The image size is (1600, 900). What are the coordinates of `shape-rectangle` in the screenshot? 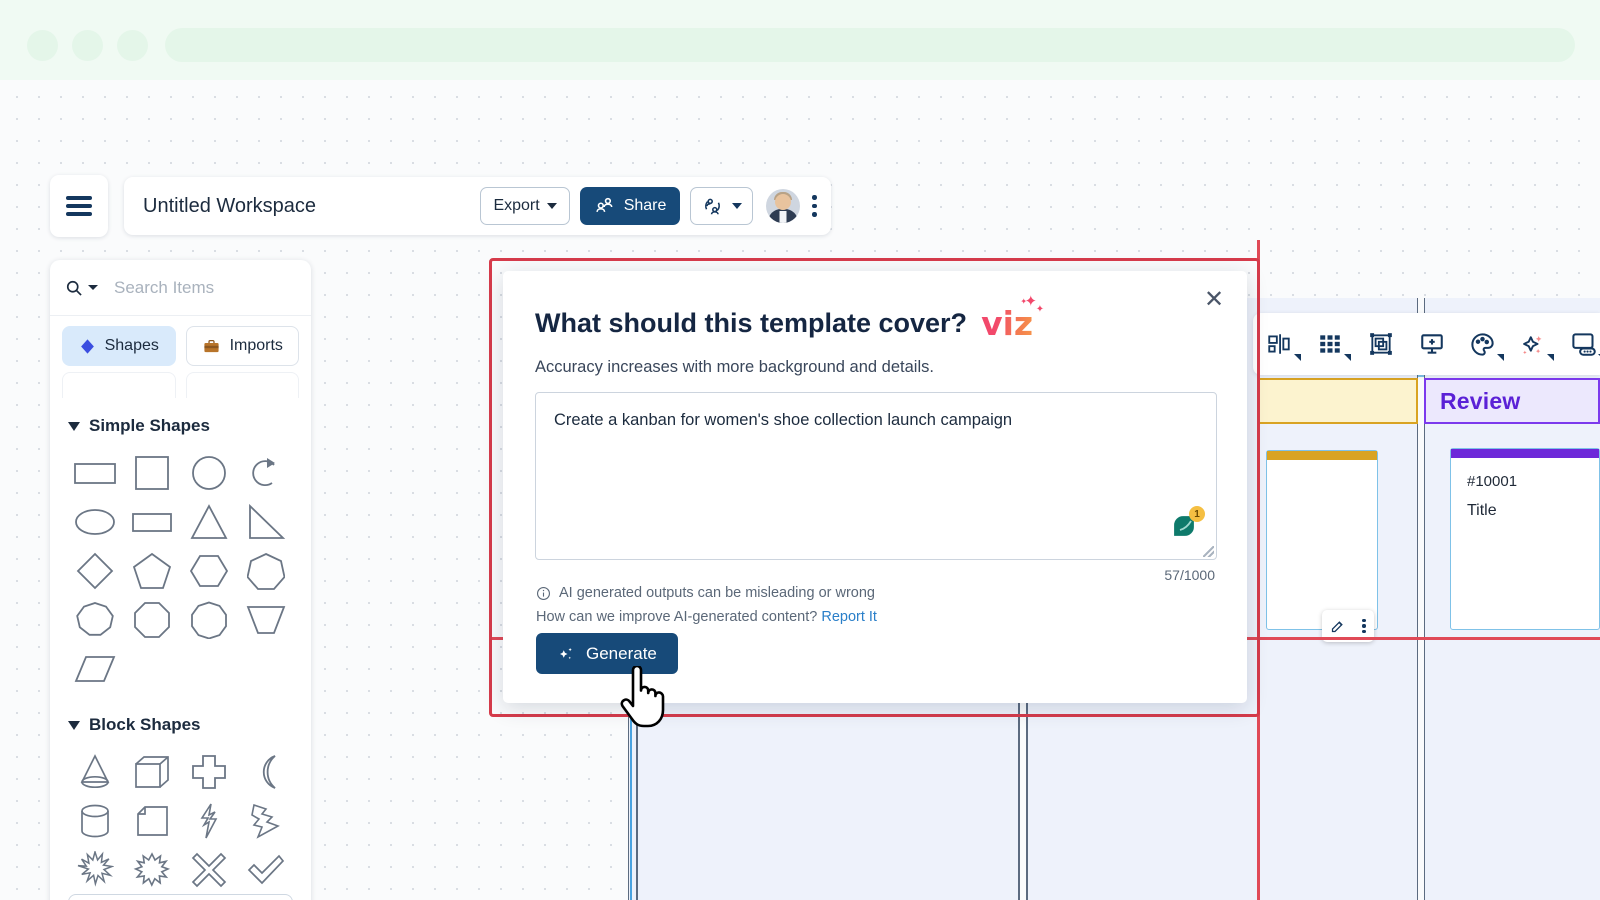 It's located at (151, 521).